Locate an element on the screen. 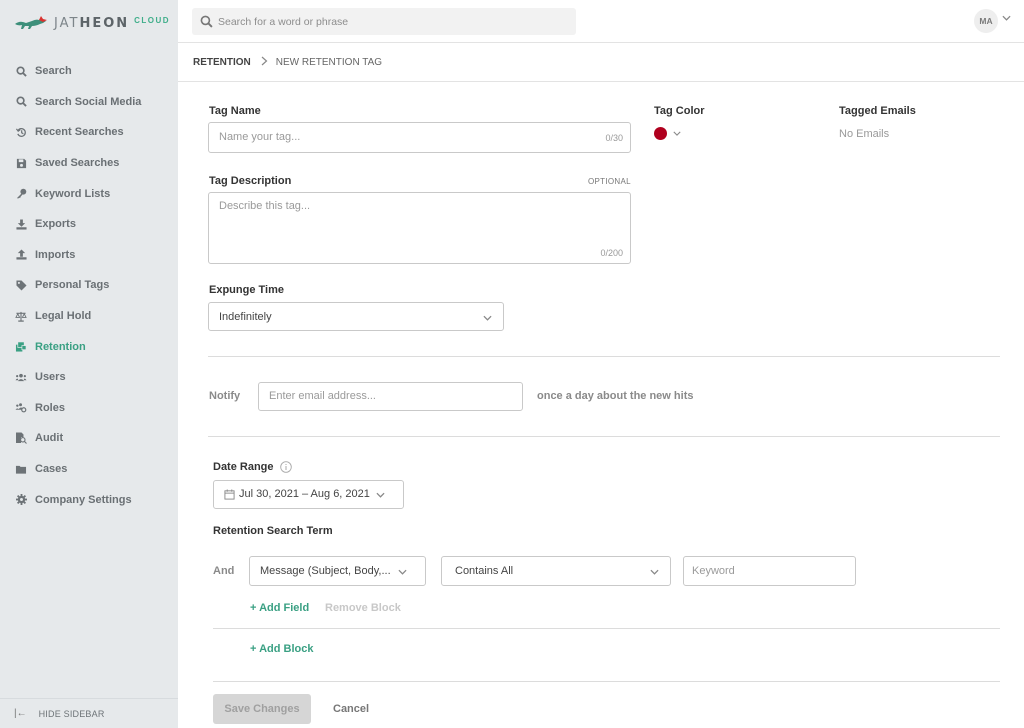  date-range-value: Jul 30, 2021 – Aug 6, 2021 is located at coordinates (304, 494).